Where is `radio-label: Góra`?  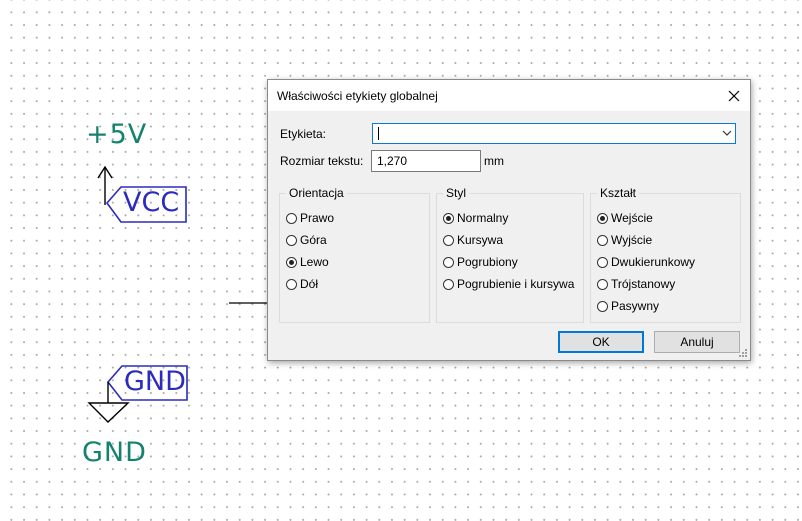
radio-label: Góra is located at coordinates (313, 240).